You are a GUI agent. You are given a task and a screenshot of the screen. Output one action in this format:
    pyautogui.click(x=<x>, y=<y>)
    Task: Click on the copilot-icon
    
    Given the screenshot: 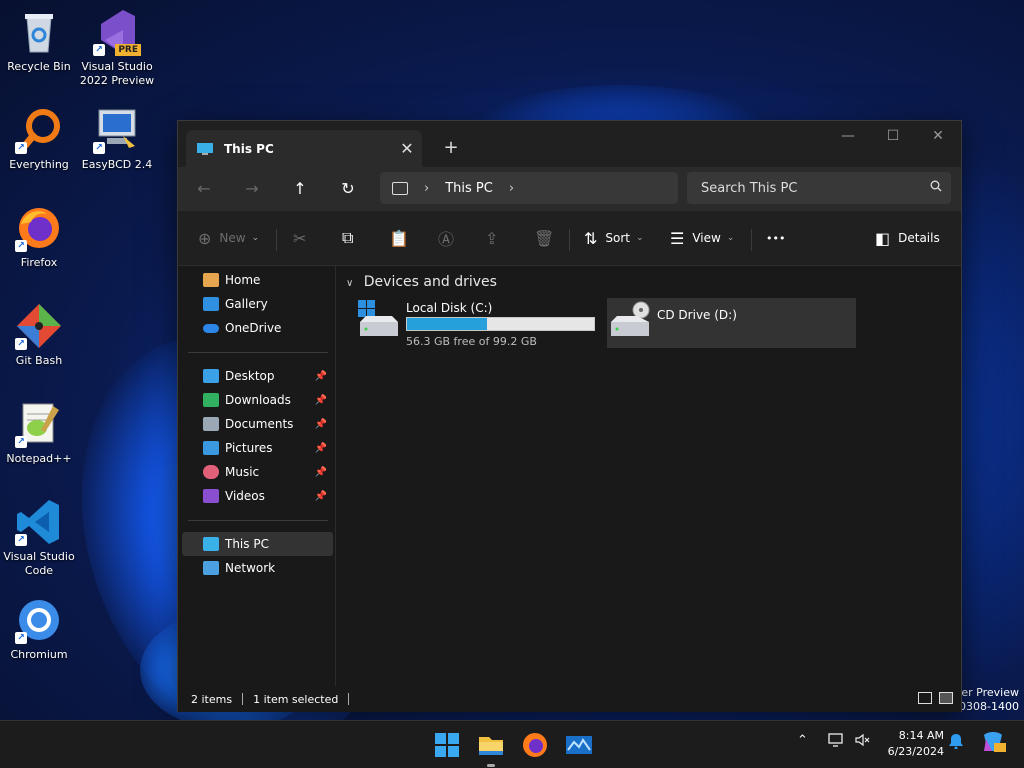 What is the action you would take?
    pyautogui.click(x=993, y=744)
    